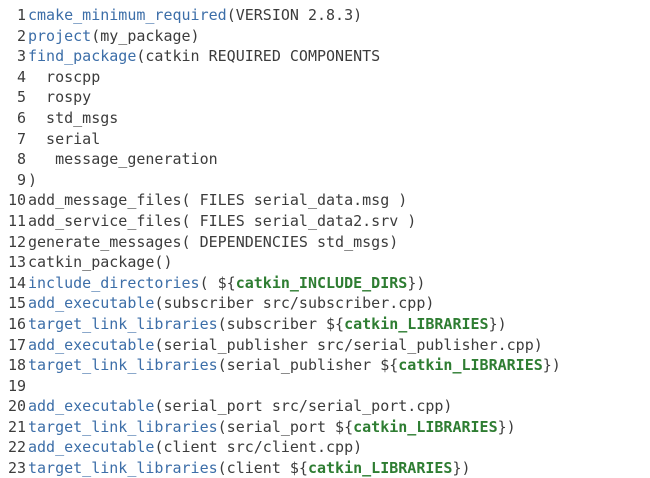 The width and height of the screenshot is (650, 478). I want to click on line-code: add_executable(client src/client.cpp), so click(339, 447).